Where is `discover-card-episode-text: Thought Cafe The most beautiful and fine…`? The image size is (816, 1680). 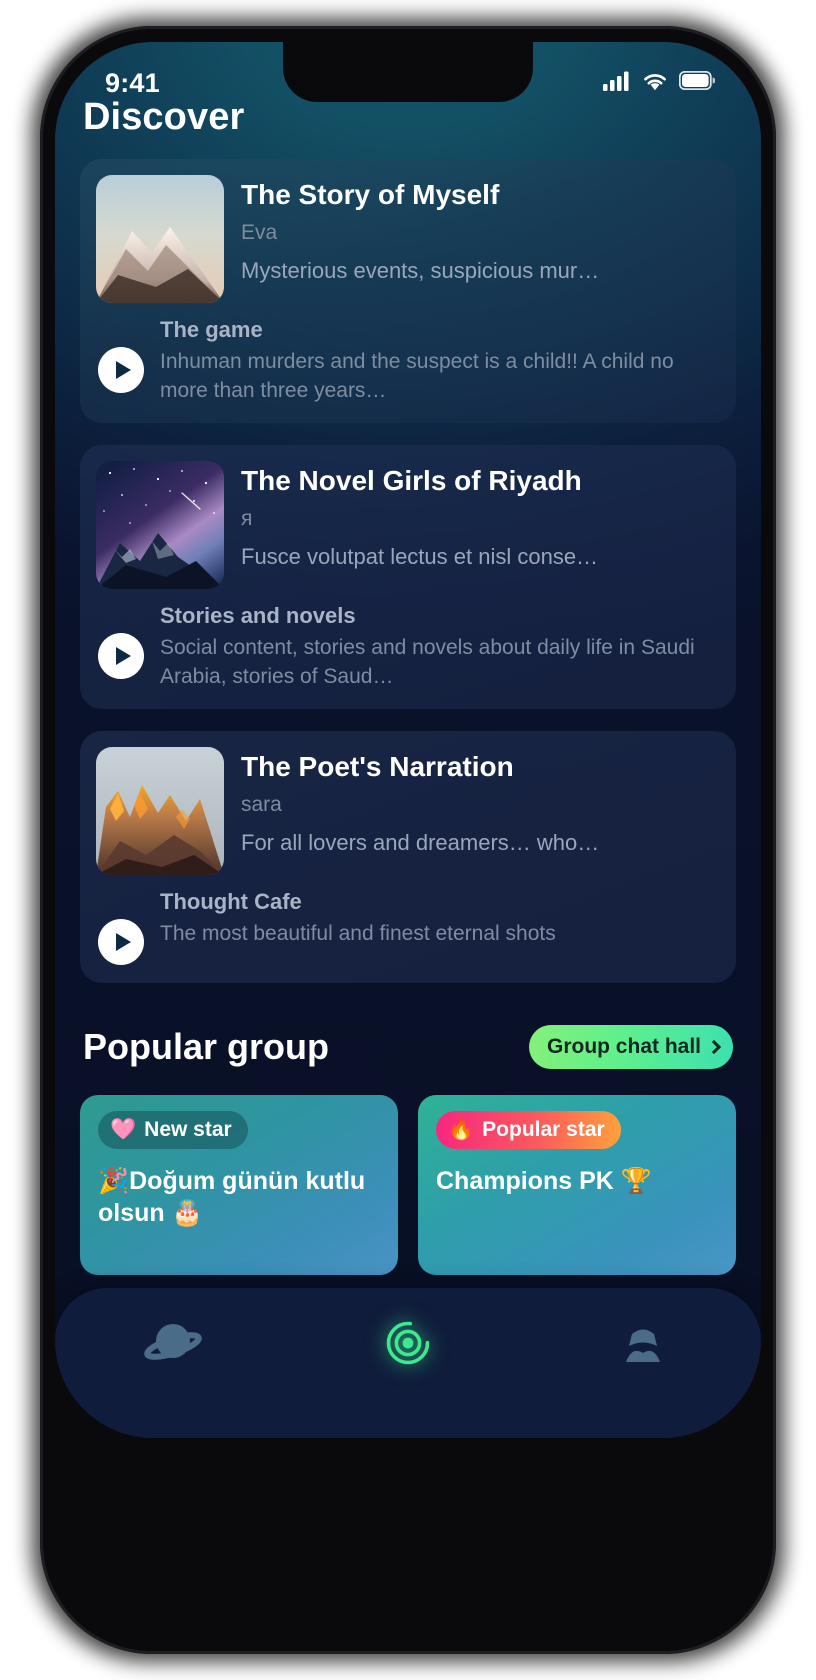
discover-card-episode-text: Thought Cafe The most beautiful and fine… is located at coordinates (440, 919).